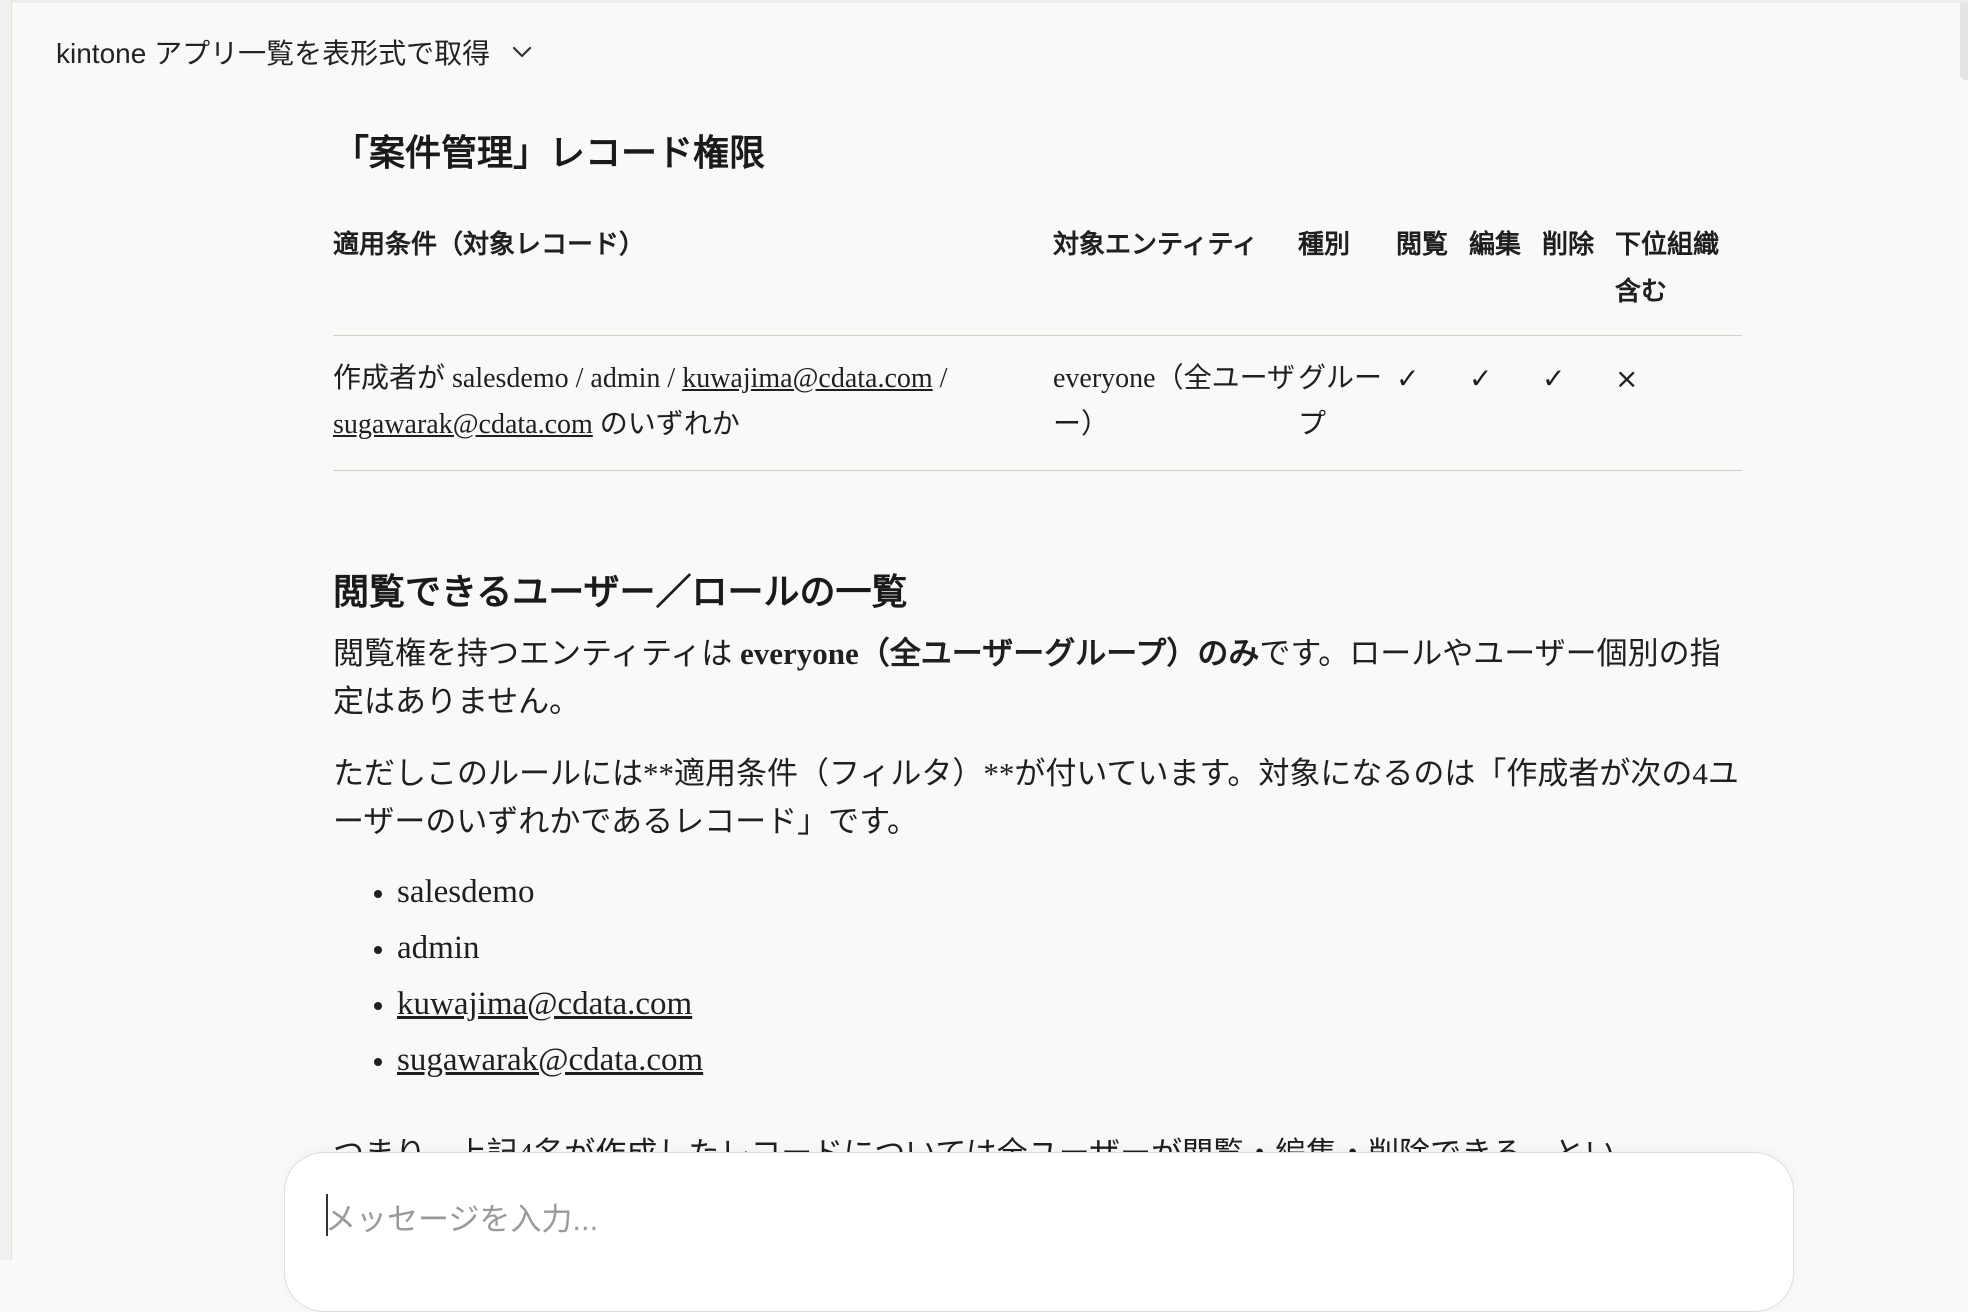  I want to click on top-bar: kintone アプリ一覧を表形式で取得, so click(990, 50).